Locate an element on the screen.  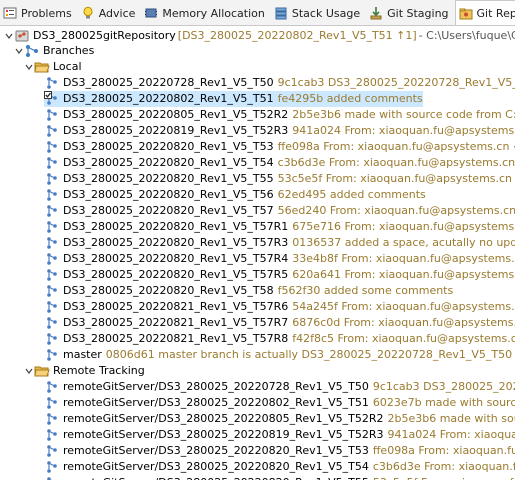
repository-name: DS3_280025gitRepository is located at coordinates (104, 35).